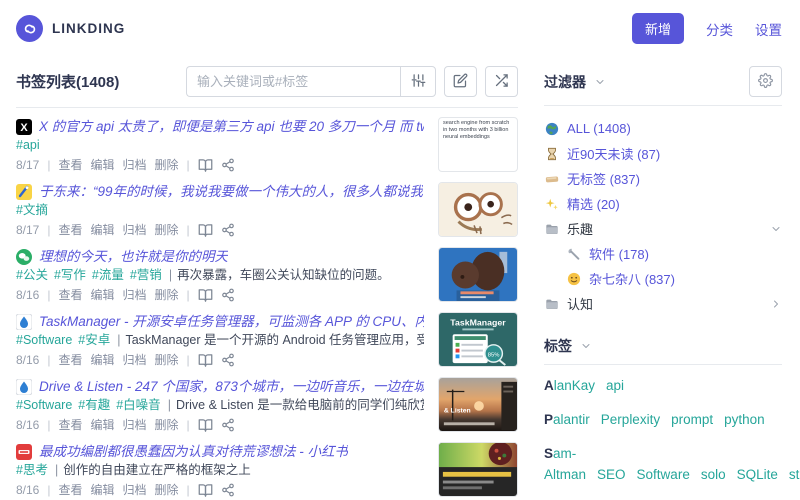 The height and width of the screenshot is (500, 800). What do you see at coordinates (607, 253) in the screenshot?
I see `filter-link: 软件 (178)` at bounding box center [607, 253].